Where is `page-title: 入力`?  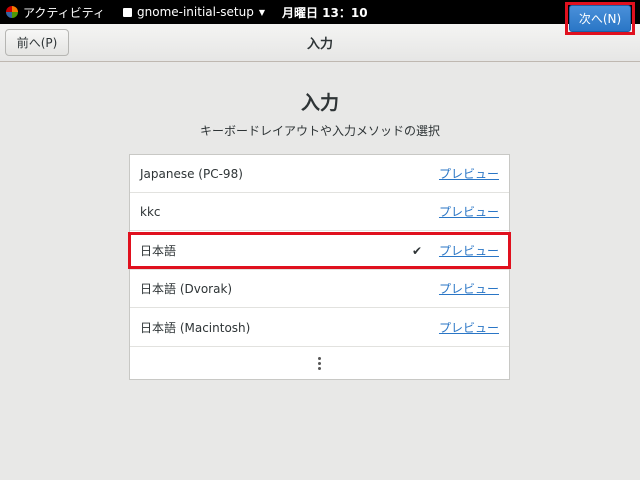 page-title: 入力 is located at coordinates (319, 103).